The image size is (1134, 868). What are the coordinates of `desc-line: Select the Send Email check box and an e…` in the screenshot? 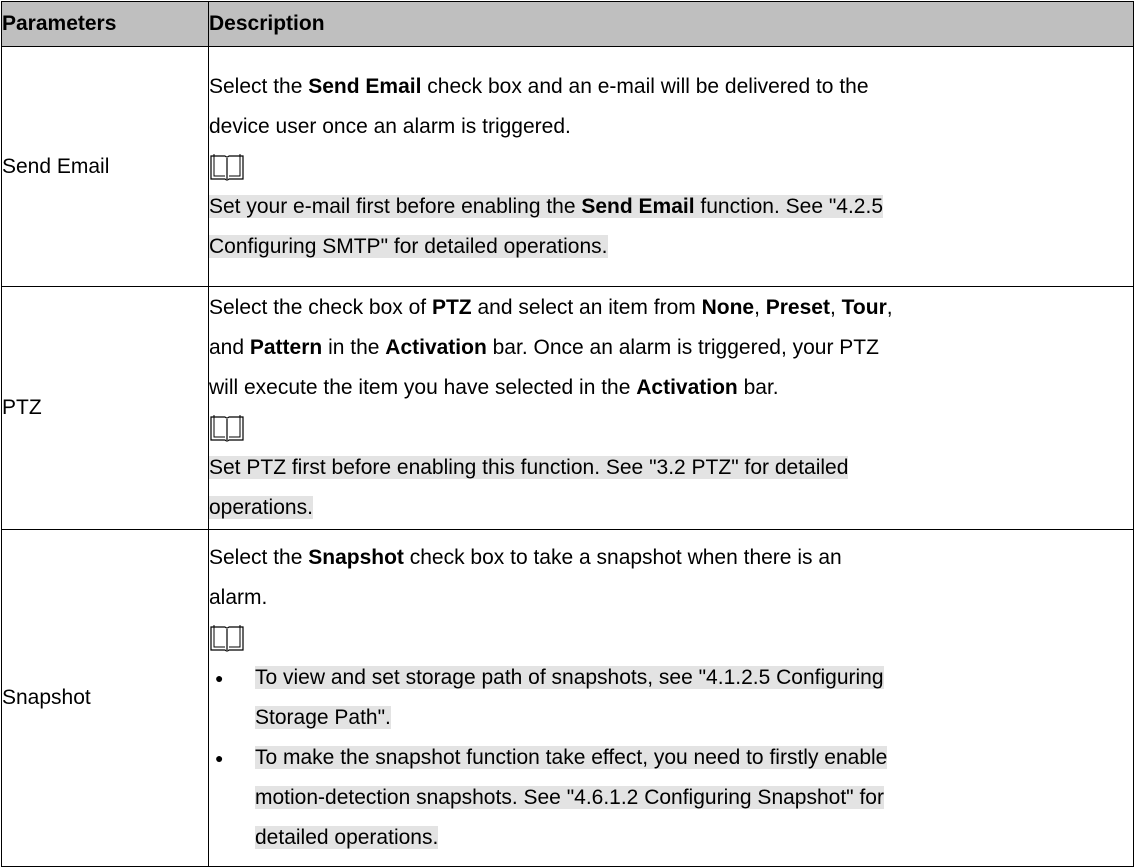 It's located at (539, 86).